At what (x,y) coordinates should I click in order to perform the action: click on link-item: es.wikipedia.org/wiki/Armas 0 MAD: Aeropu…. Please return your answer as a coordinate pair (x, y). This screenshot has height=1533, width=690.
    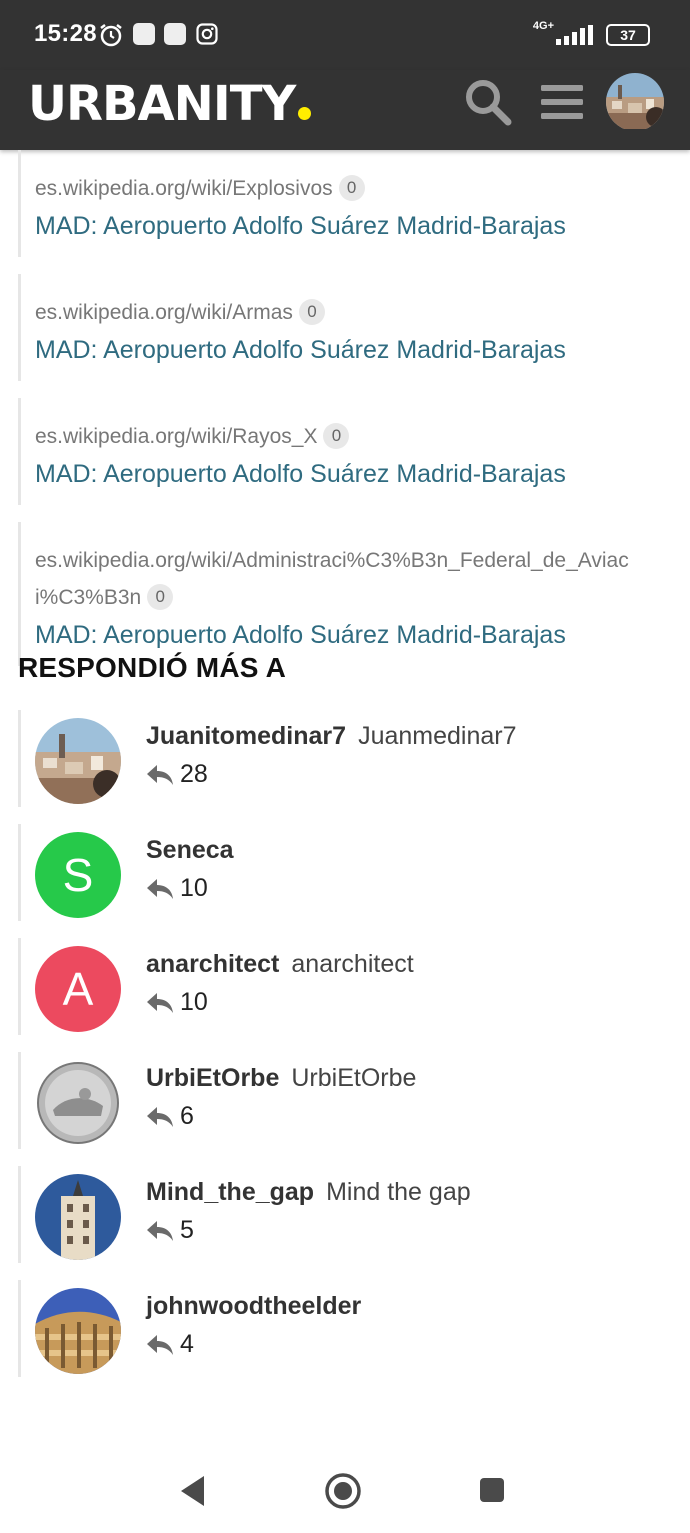
    Looking at the image, I should click on (343, 327).